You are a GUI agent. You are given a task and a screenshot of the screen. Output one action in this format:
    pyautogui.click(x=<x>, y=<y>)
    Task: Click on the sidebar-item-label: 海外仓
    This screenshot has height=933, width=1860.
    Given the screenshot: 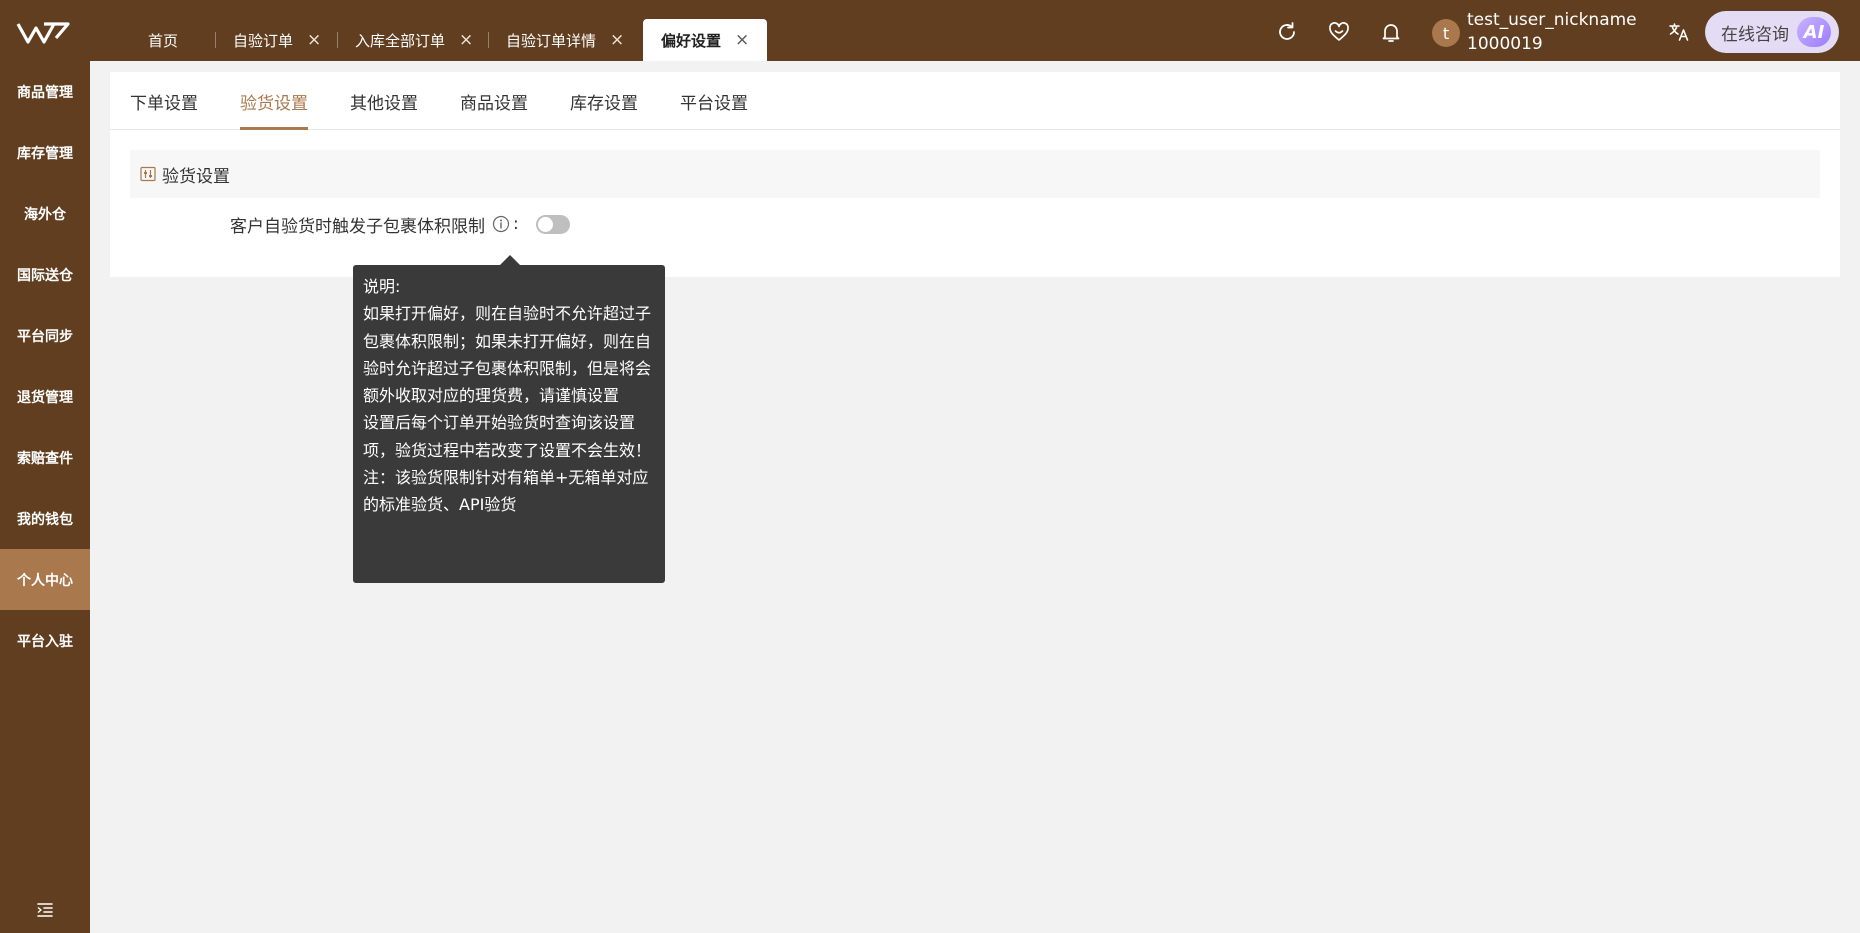 What is the action you would take?
    pyautogui.click(x=45, y=214)
    